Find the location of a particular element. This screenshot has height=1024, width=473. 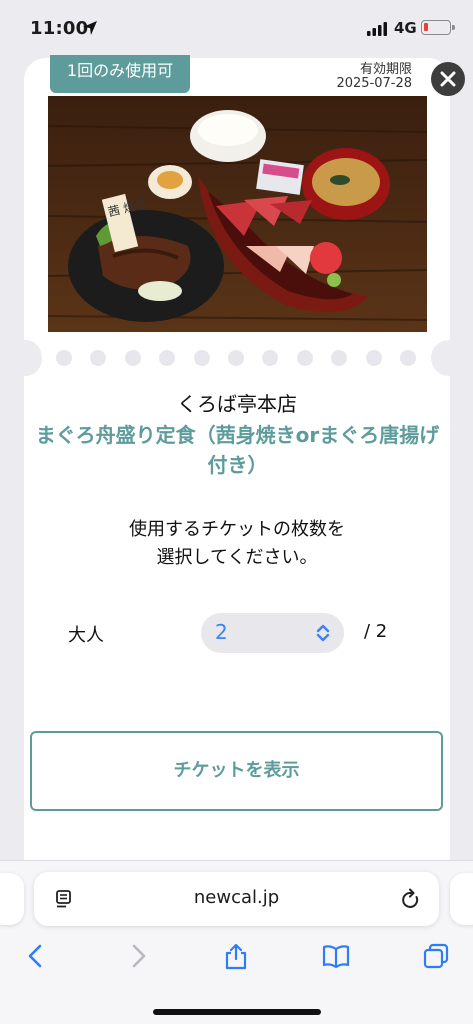

forward-icon is located at coordinates (138, 956).